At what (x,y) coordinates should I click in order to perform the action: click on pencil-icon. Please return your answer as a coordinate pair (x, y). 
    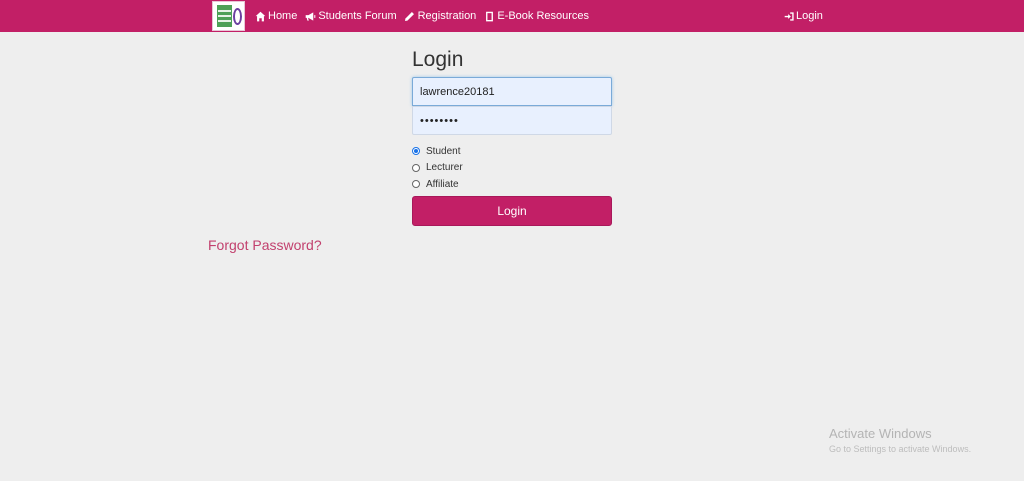
    Looking at the image, I should click on (410, 16).